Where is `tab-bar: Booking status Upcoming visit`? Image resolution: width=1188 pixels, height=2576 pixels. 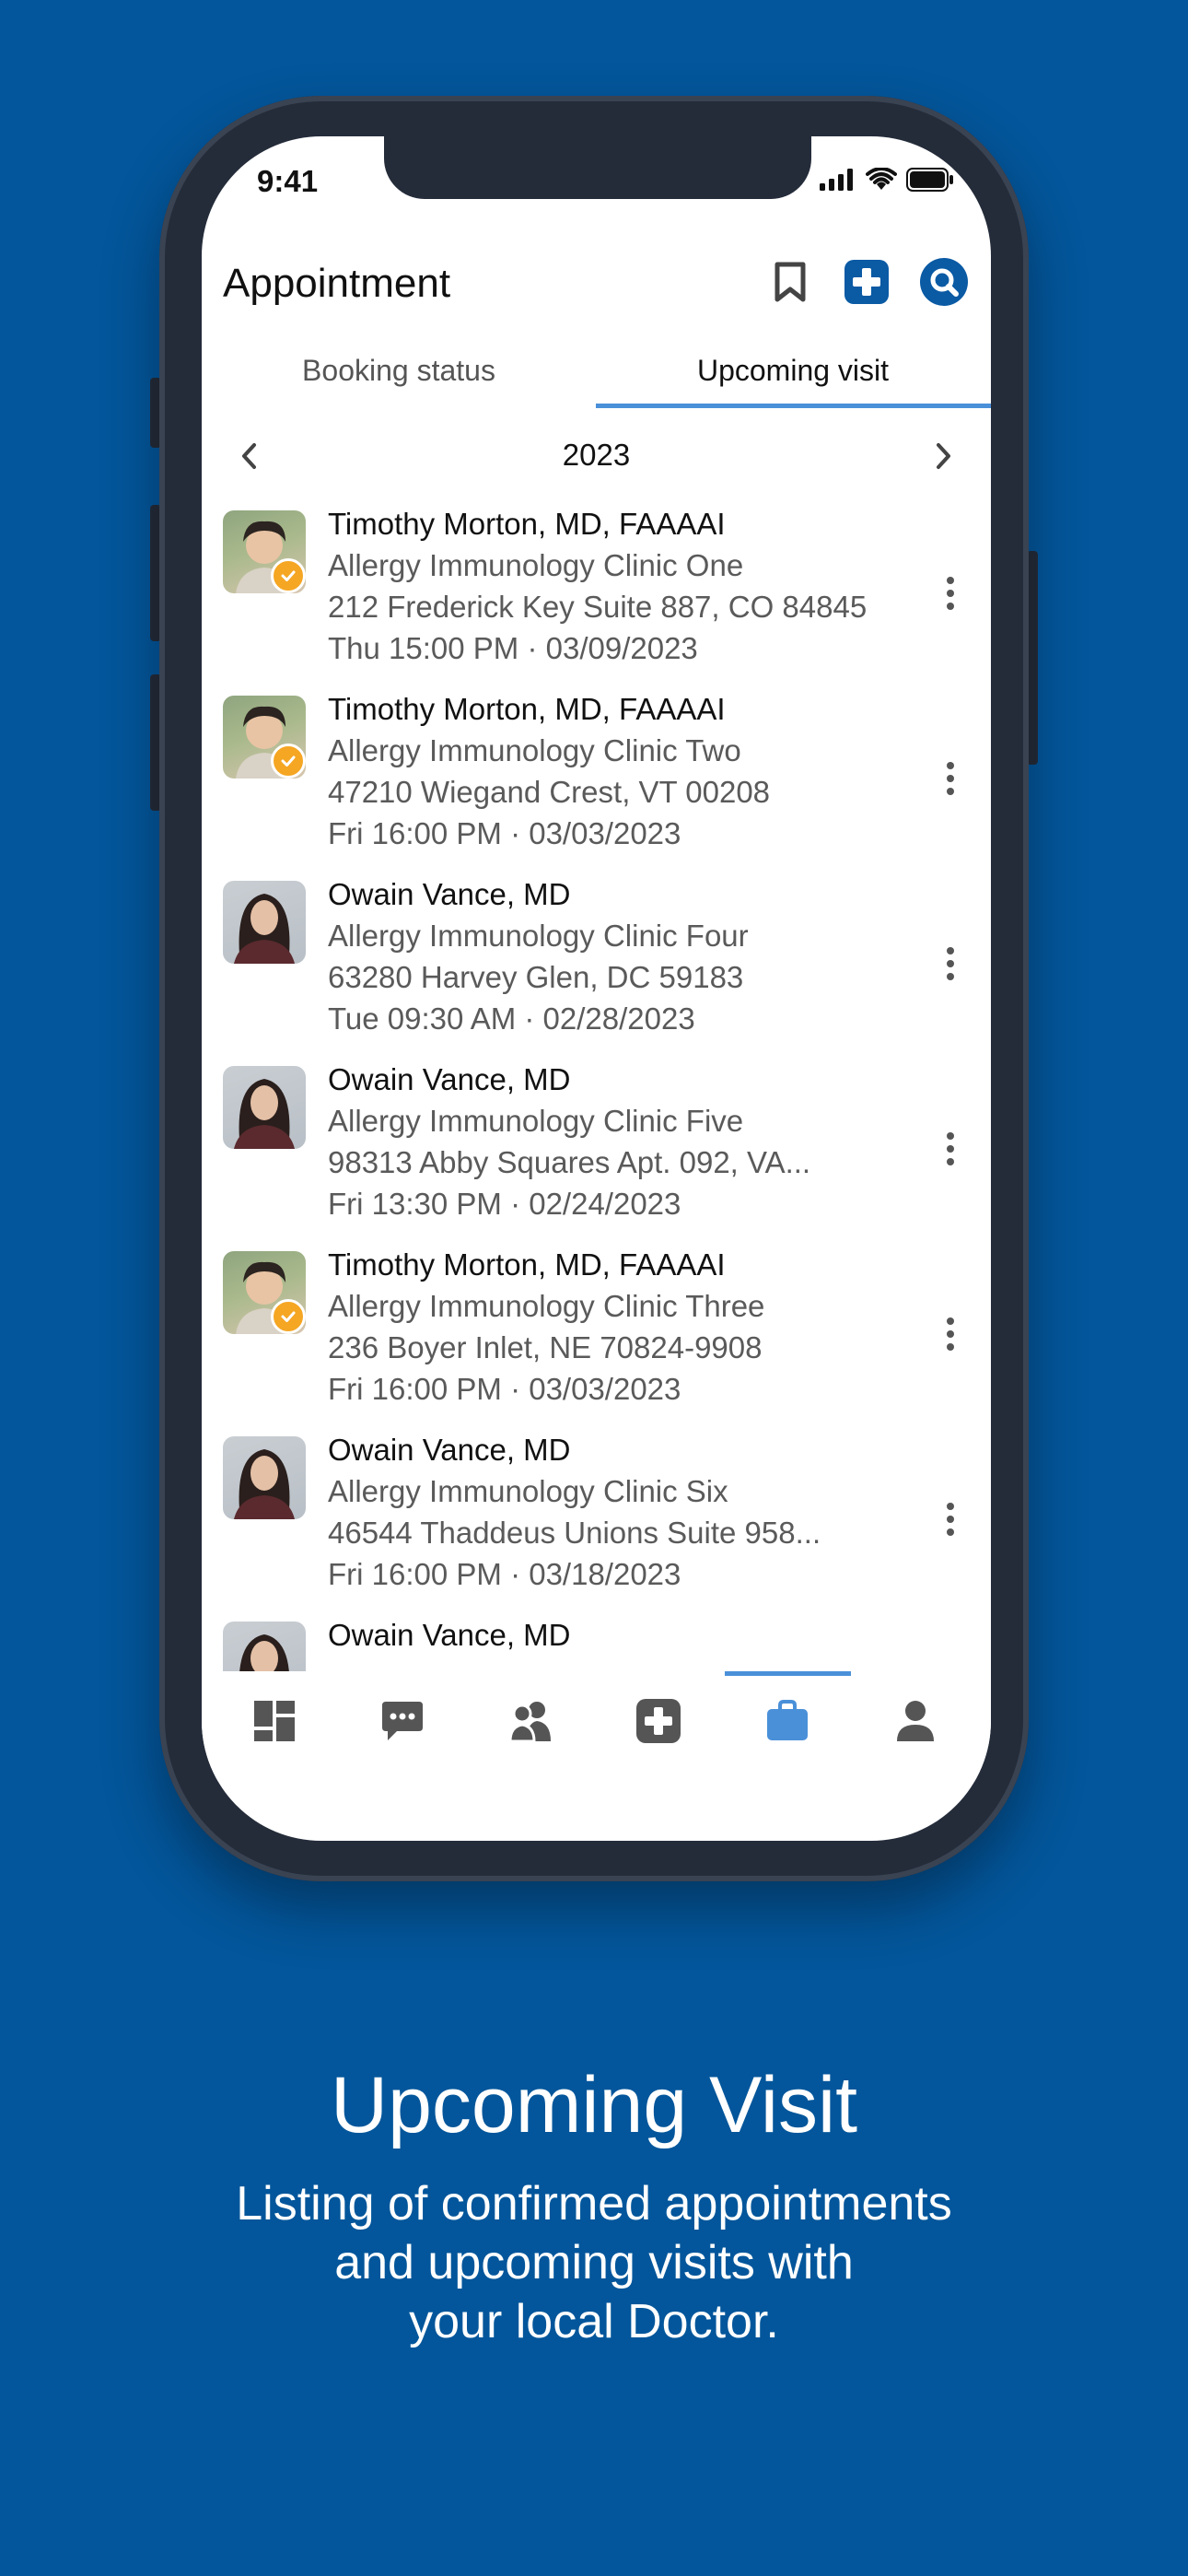
tab-bar: Booking status Upcoming visit is located at coordinates (596, 381).